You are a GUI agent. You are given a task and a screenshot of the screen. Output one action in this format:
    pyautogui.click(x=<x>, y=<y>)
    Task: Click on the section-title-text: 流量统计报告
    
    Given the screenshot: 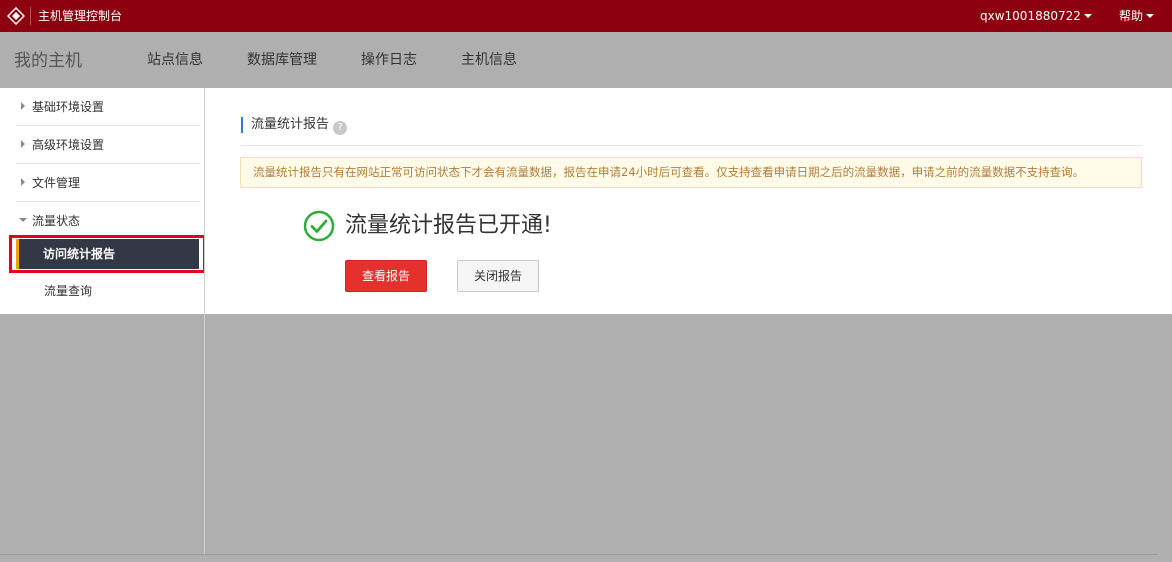 What is the action you would take?
    pyautogui.click(x=290, y=124)
    